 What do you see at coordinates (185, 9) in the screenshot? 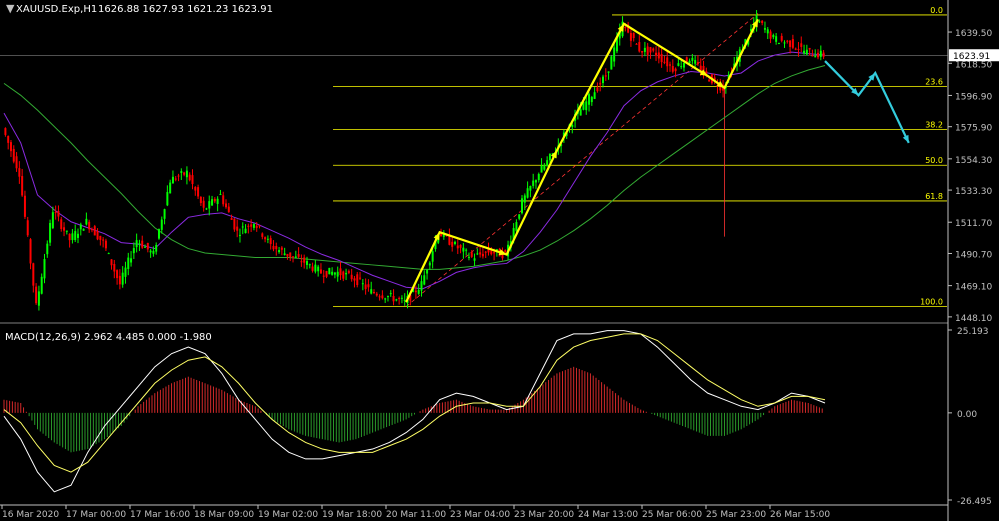
I see `ohlc-label: 1626.88 1627.93 1621.23 1623.91` at bounding box center [185, 9].